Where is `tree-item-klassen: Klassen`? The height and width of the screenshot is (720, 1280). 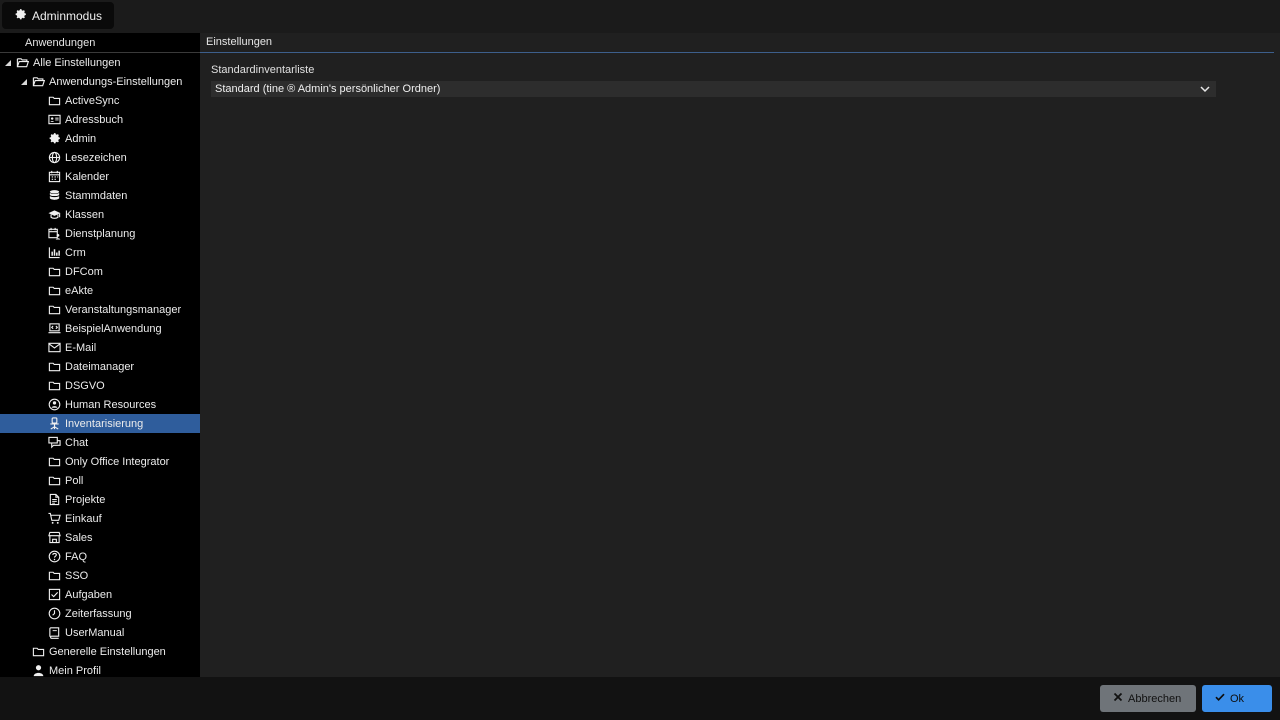 tree-item-klassen: Klassen is located at coordinates (100, 214).